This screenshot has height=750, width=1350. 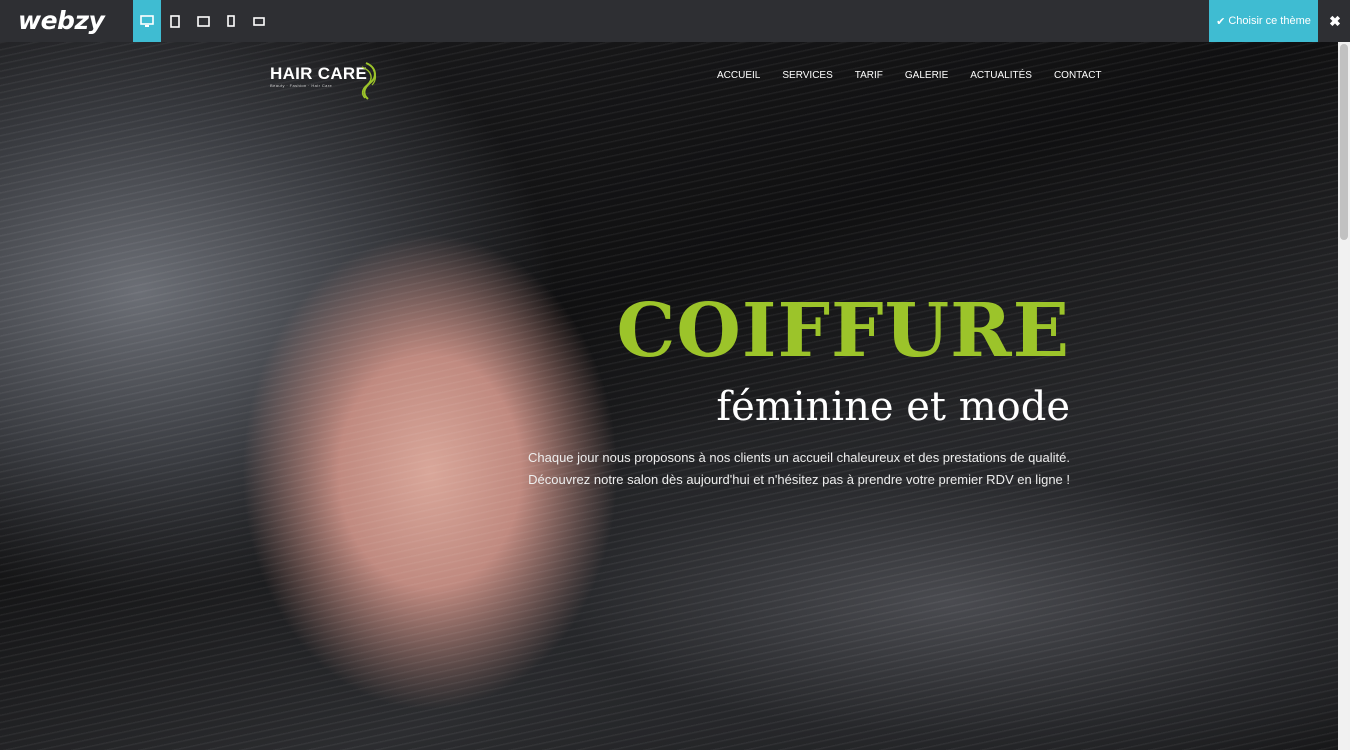 I want to click on phone-landscape-icon, so click(x=259, y=21).